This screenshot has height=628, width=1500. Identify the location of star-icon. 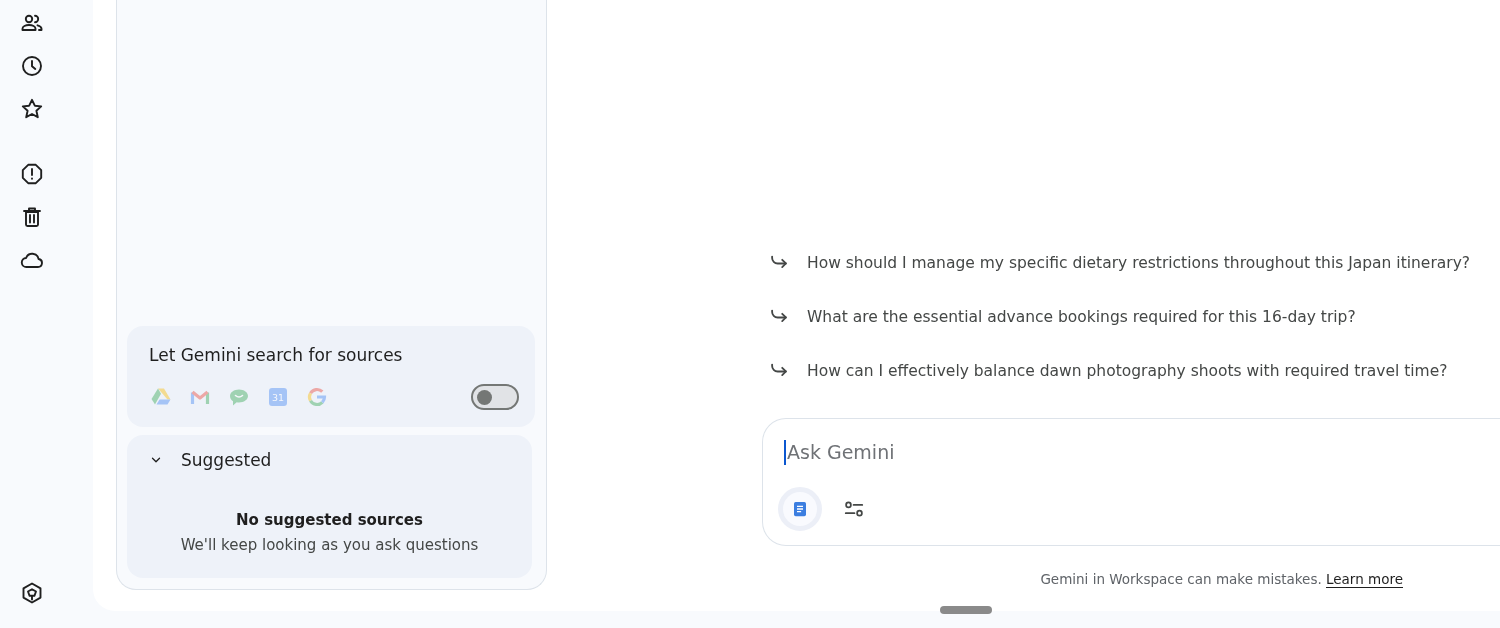
(32, 109).